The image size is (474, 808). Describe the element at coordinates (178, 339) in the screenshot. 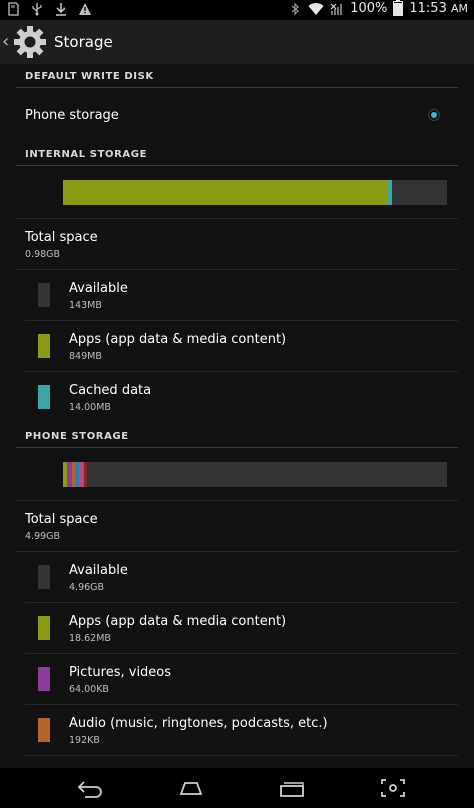

I see `internal-apps-label: Apps (app data & media content)` at that location.